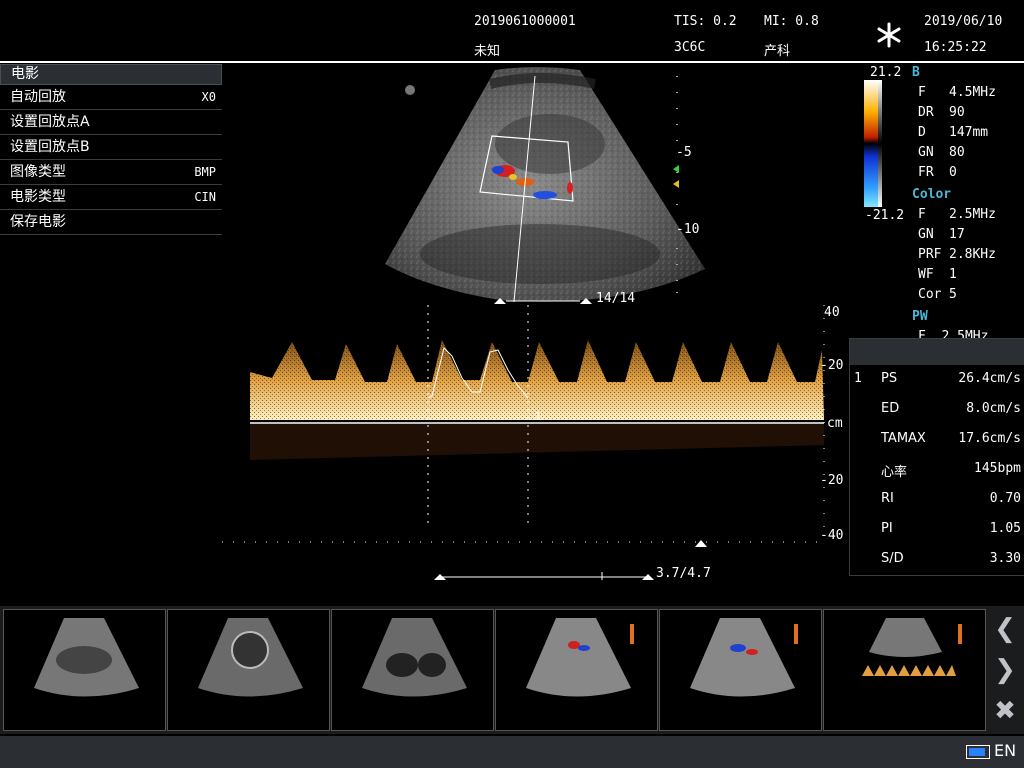  Describe the element at coordinates (926, 234) in the screenshot. I see `color-param-gn: GN` at that location.